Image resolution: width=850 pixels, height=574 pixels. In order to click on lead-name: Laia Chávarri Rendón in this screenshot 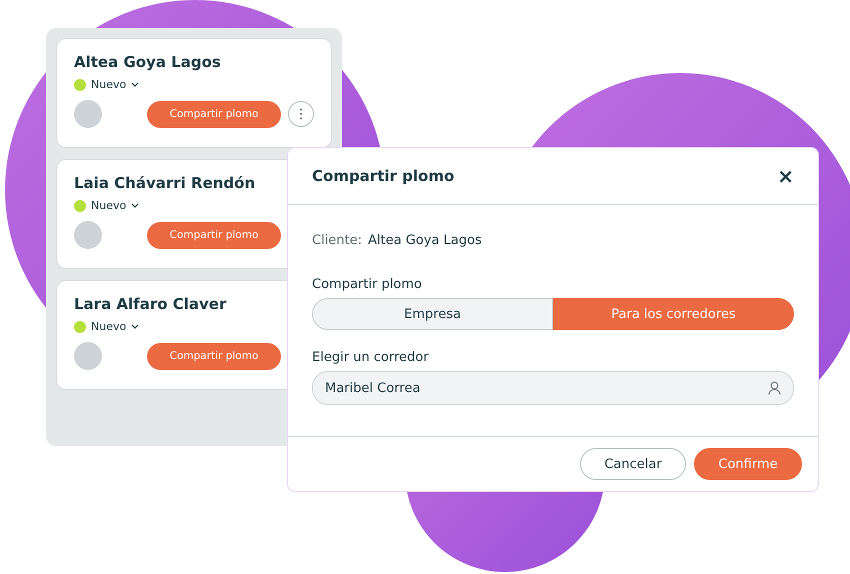, I will do `click(165, 183)`.